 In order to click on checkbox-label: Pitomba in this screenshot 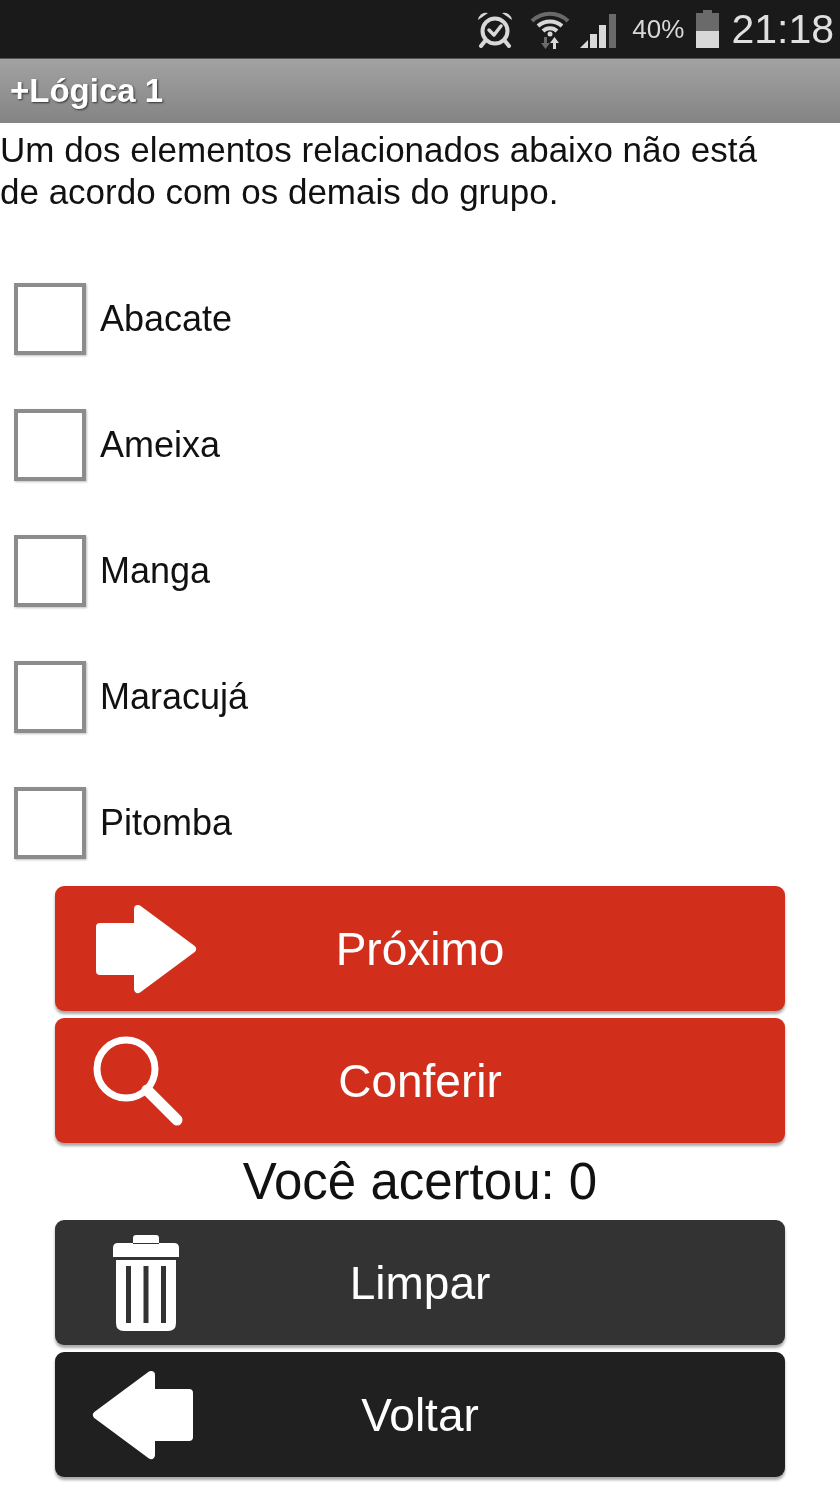, I will do `click(166, 823)`.